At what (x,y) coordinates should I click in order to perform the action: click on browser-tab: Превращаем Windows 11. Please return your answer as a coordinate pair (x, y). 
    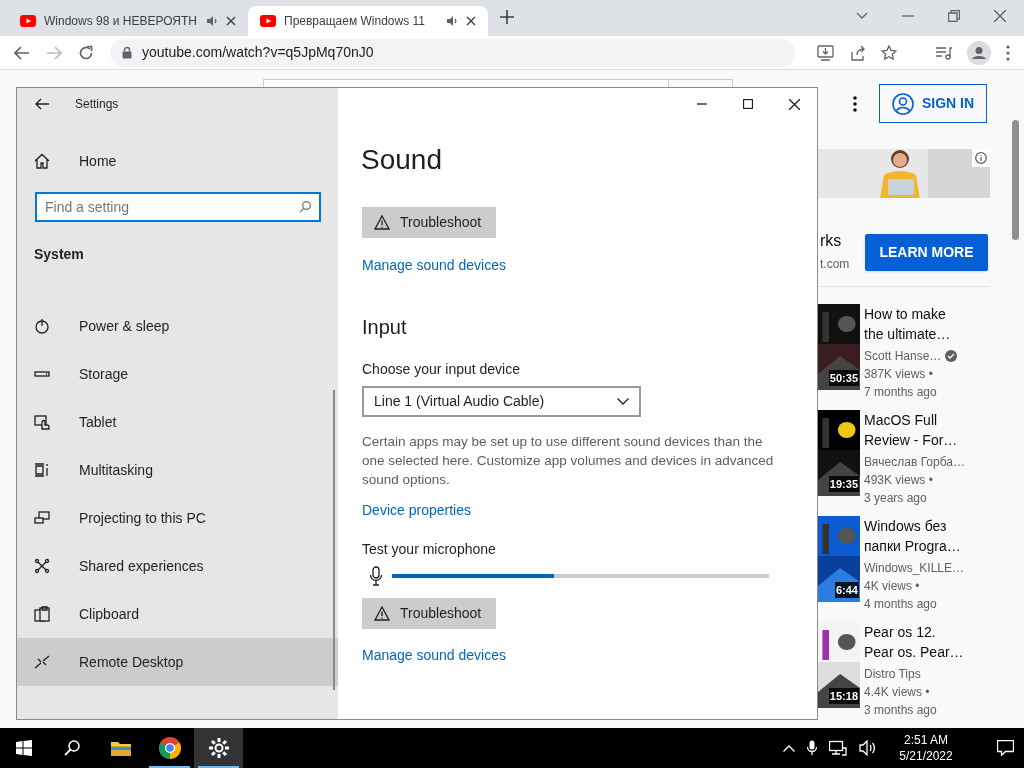
    Looking at the image, I should click on (368, 21).